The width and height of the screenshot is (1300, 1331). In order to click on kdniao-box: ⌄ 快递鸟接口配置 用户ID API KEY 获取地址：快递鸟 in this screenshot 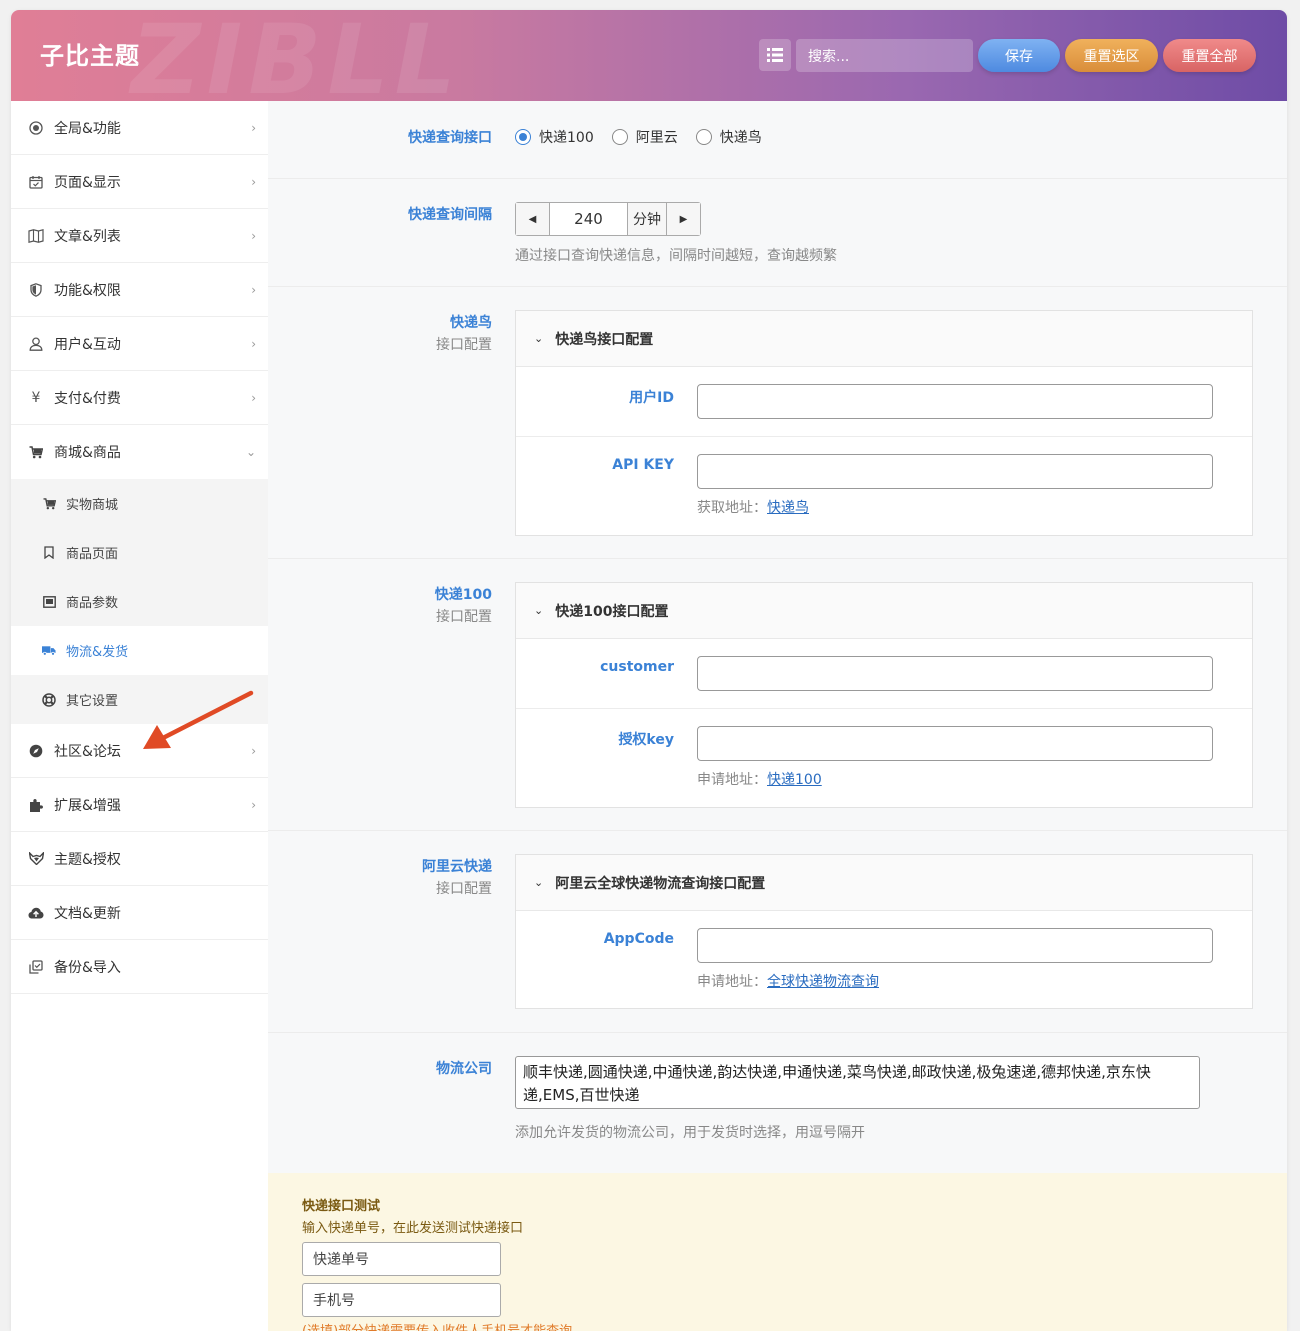, I will do `click(884, 423)`.